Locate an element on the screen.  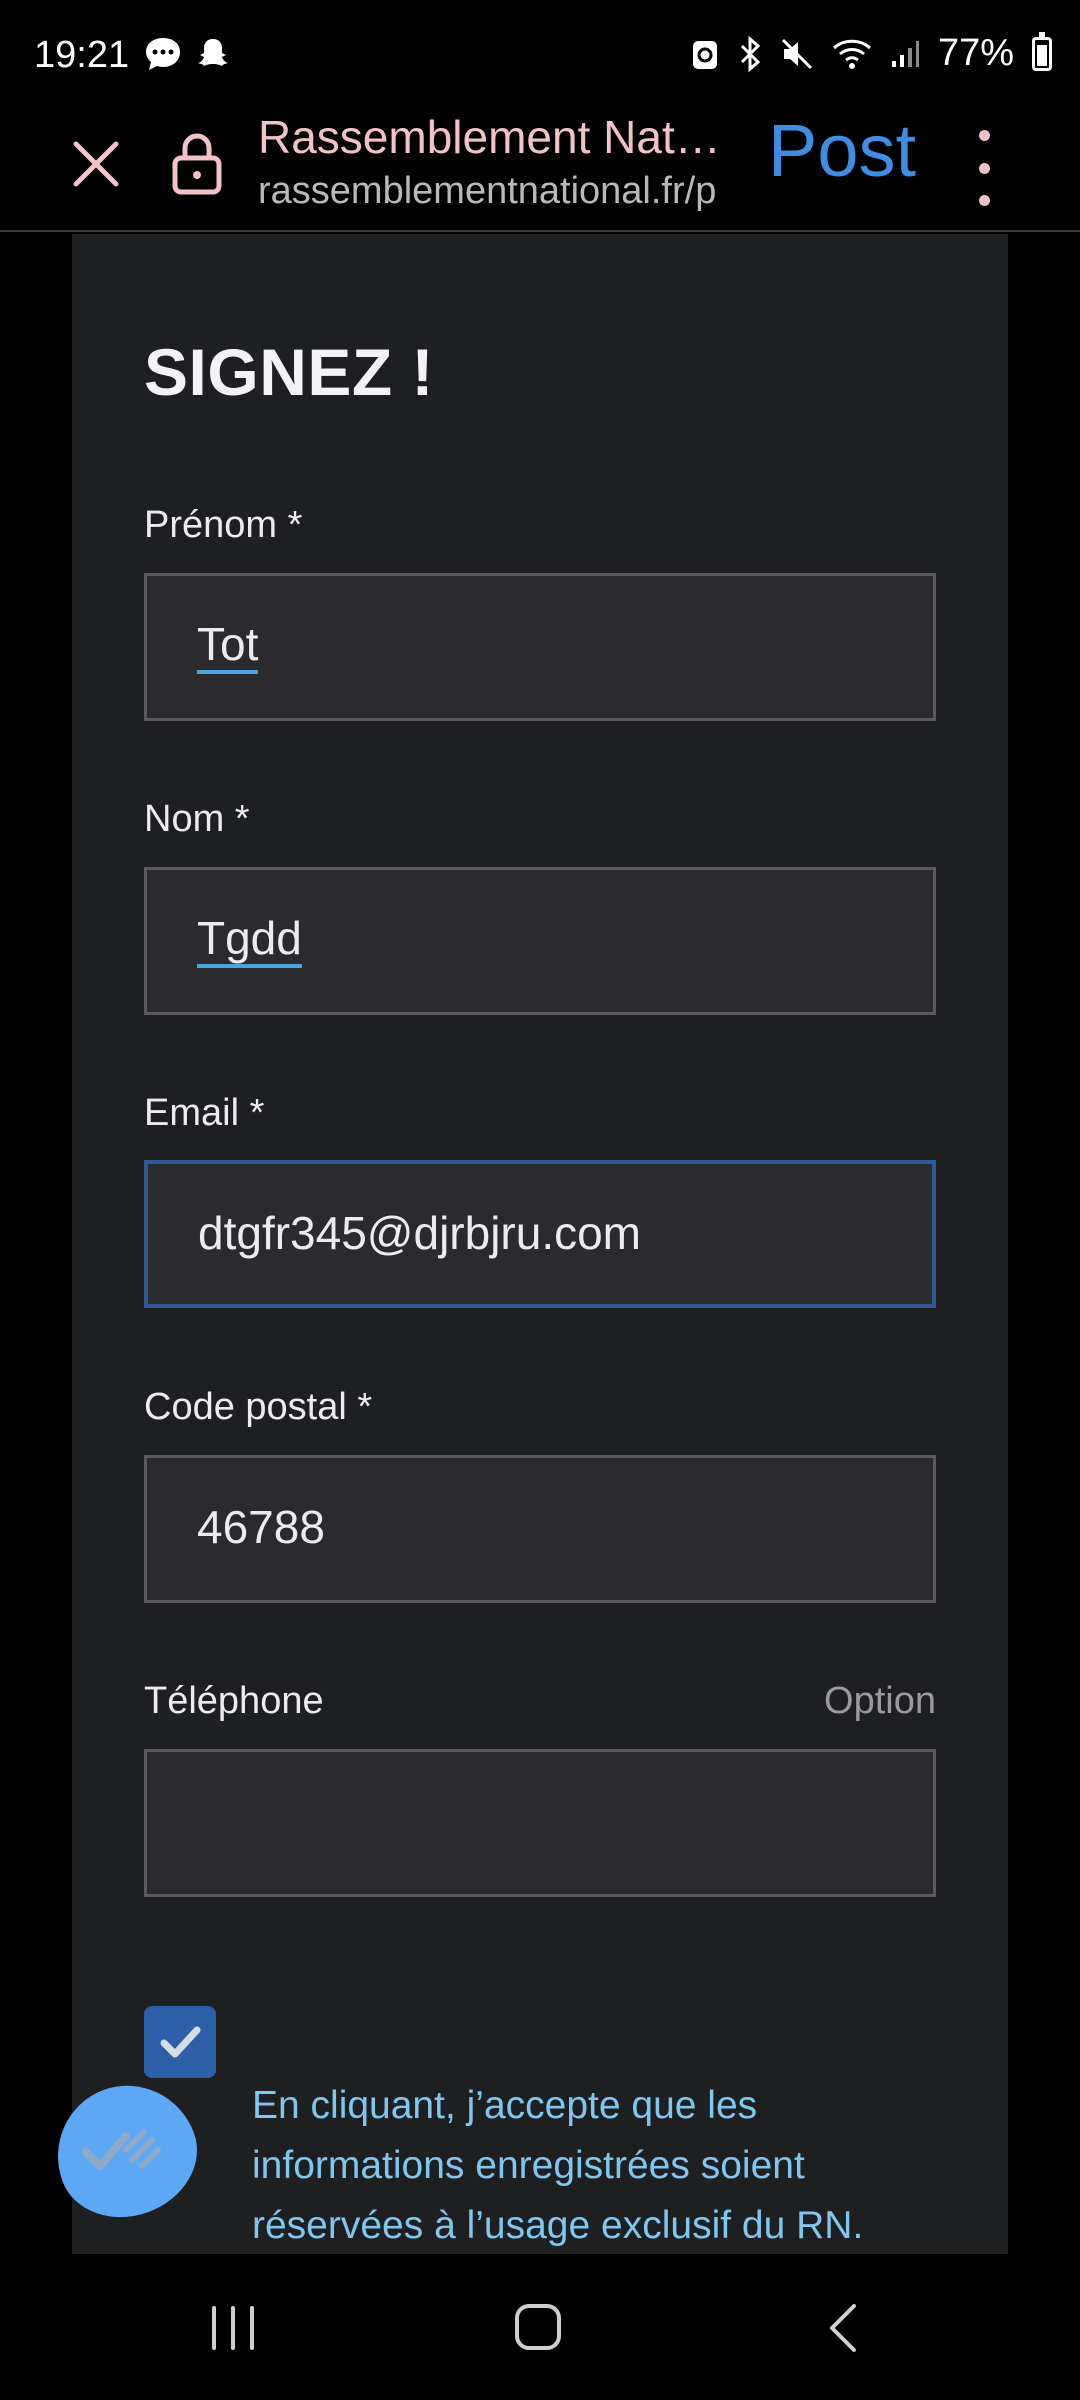
nom-field: Tgdd is located at coordinates (540, 941).